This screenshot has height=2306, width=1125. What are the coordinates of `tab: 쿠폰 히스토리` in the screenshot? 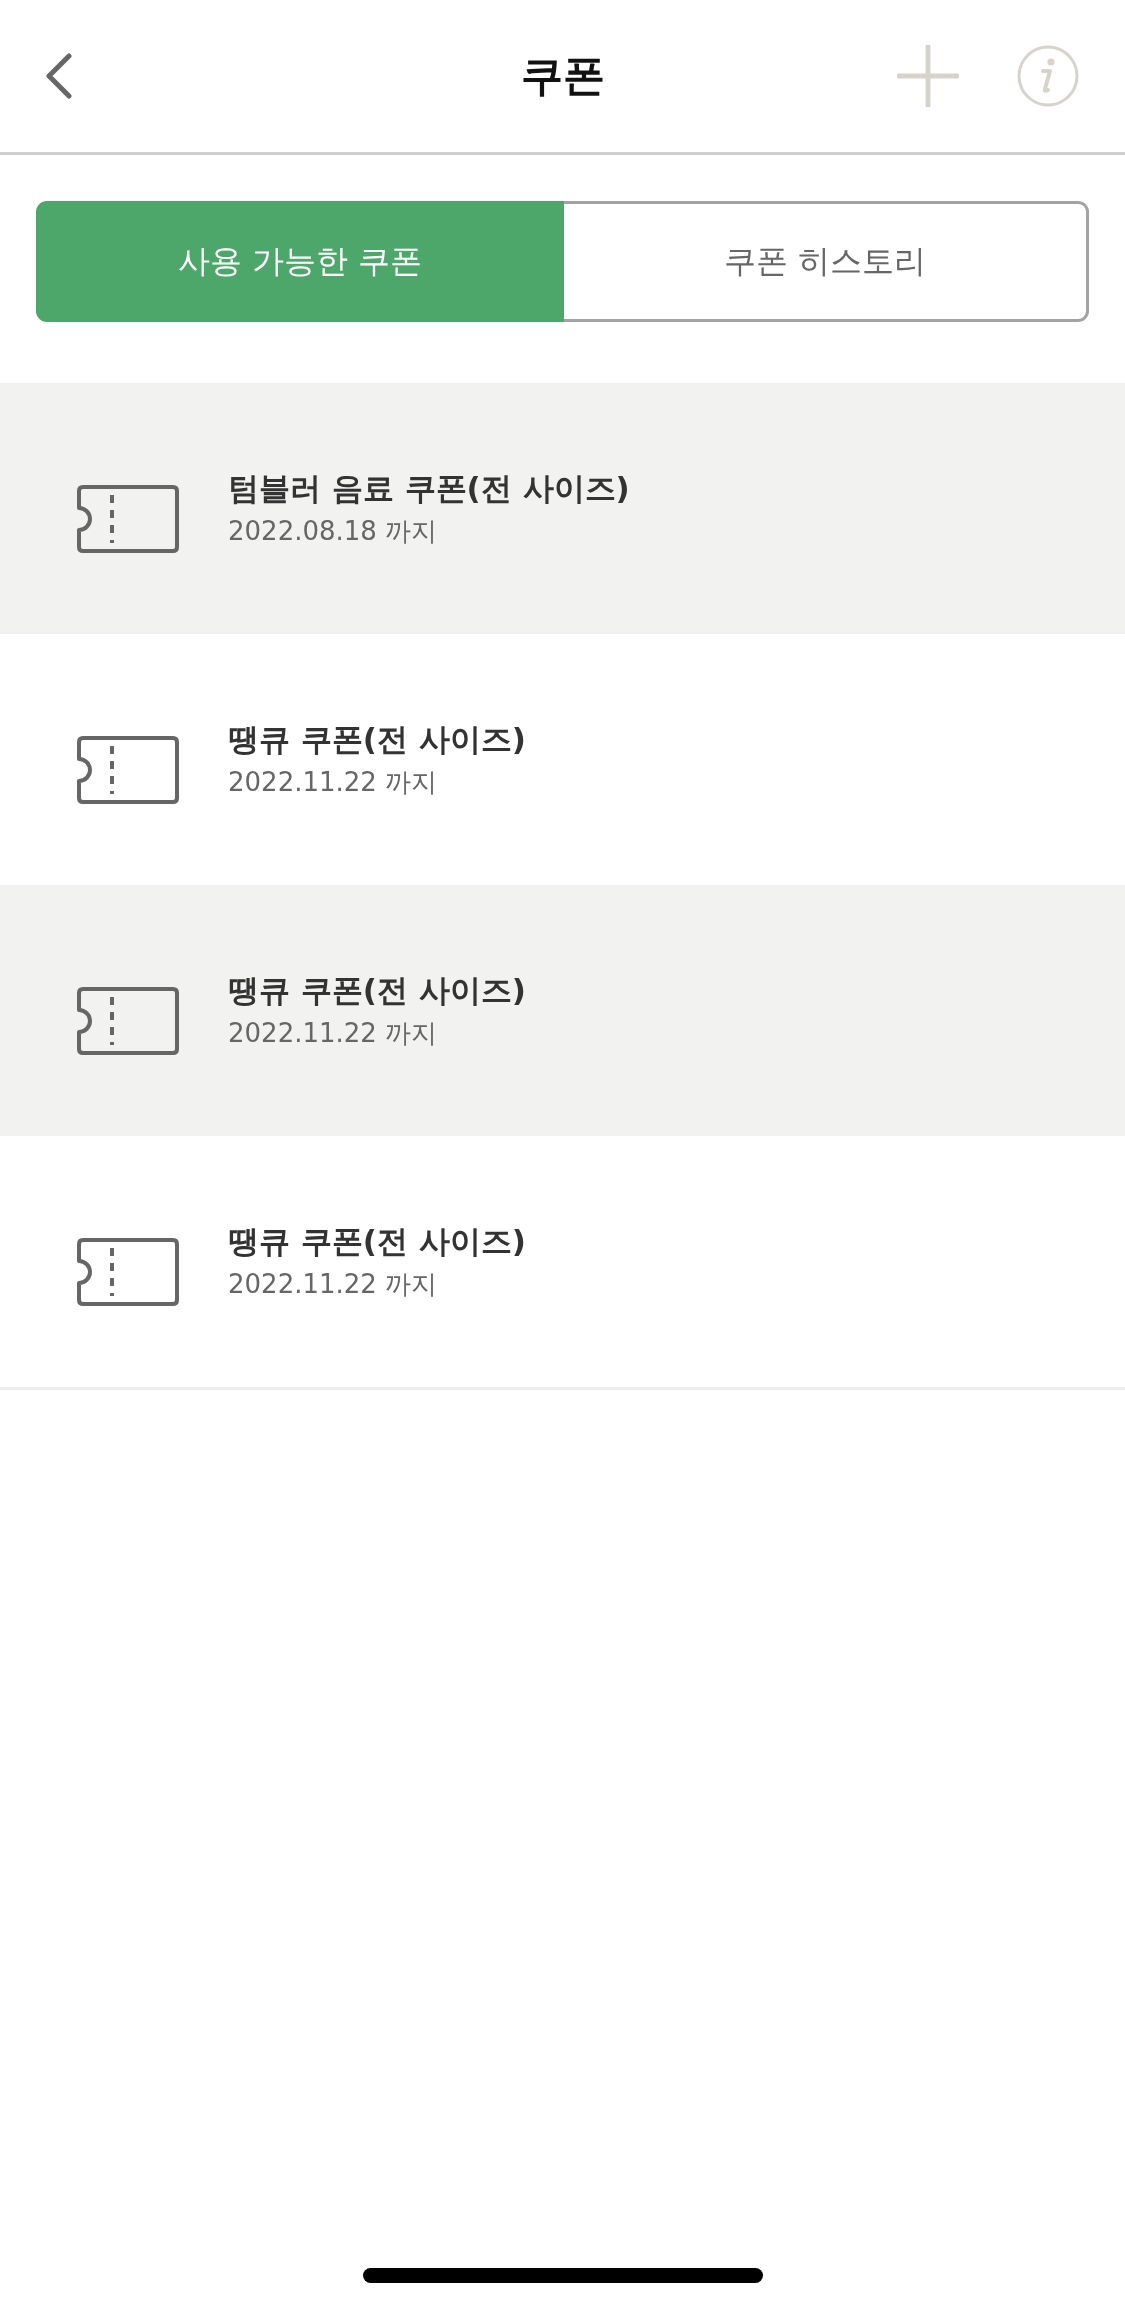 It's located at (826, 261).